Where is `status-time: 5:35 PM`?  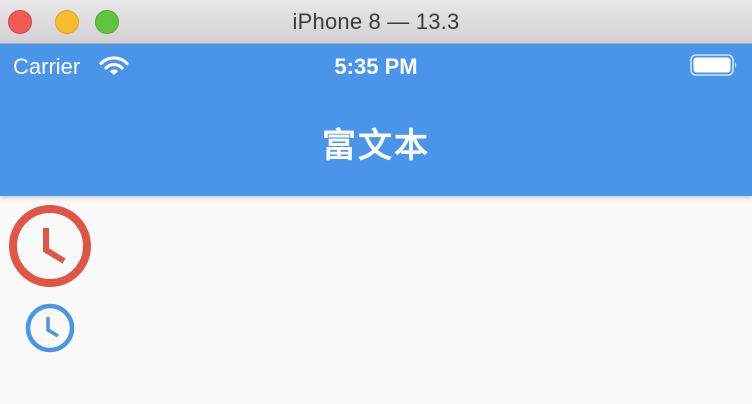 status-time: 5:35 PM is located at coordinates (376, 66).